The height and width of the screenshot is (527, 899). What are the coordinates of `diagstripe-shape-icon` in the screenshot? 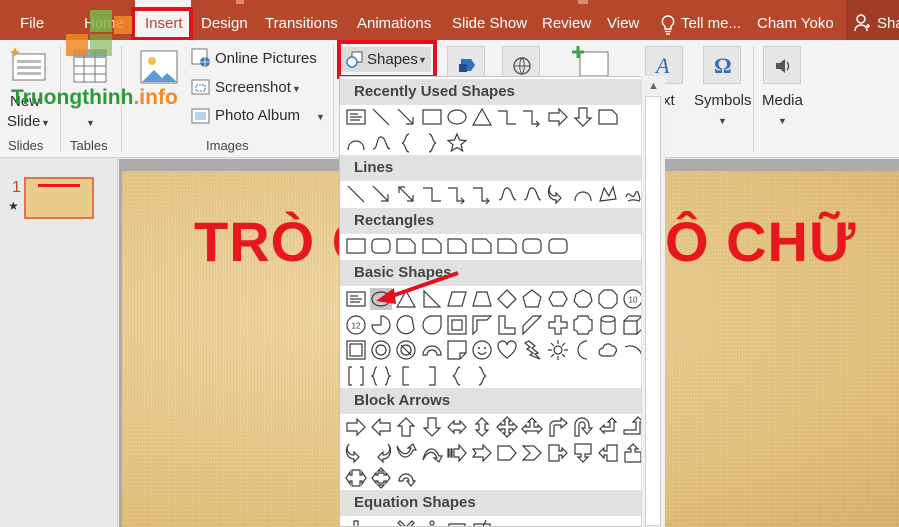 It's located at (532, 325).